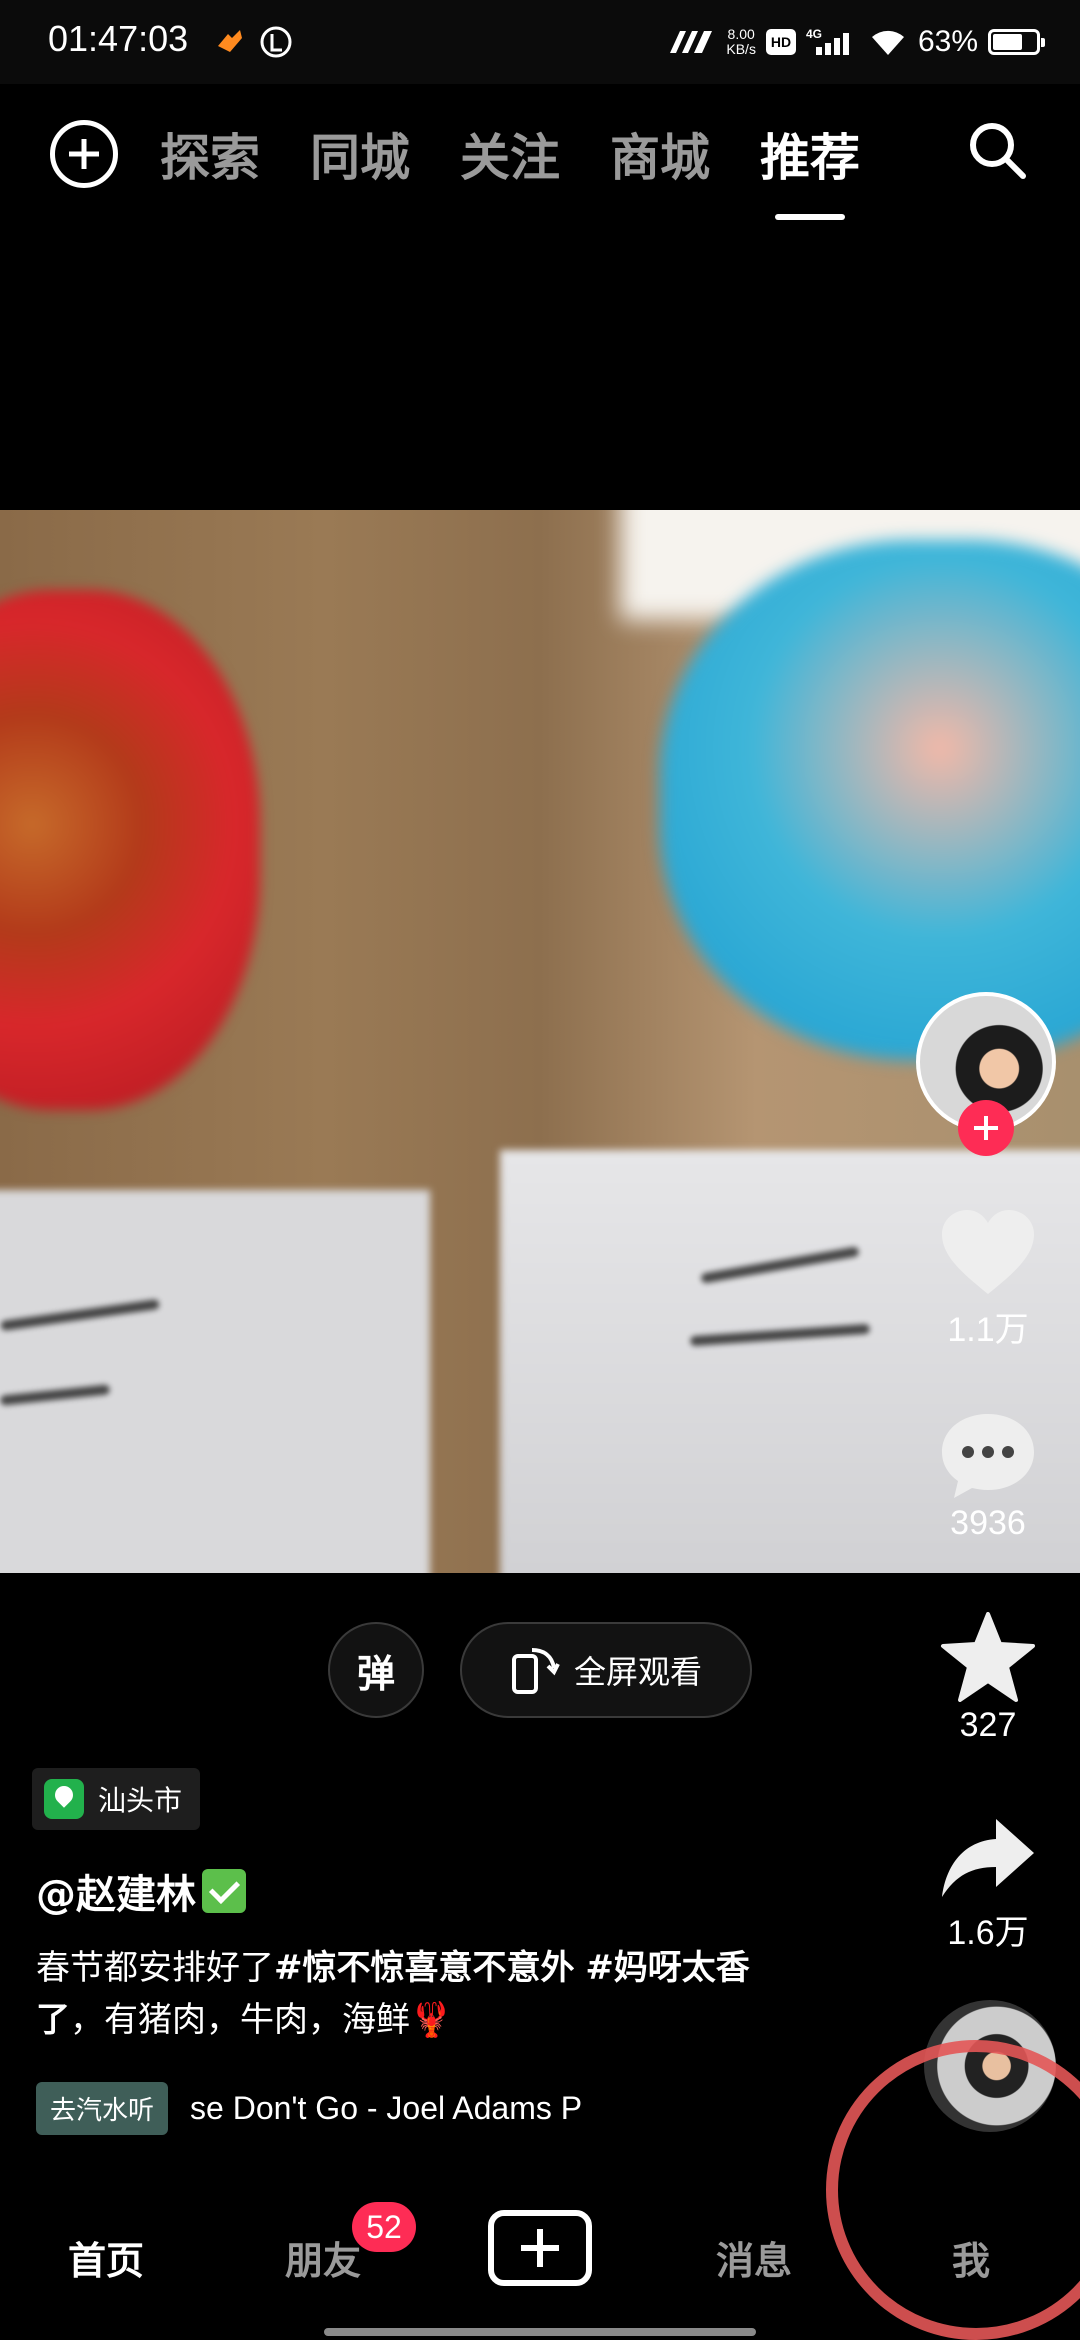 This screenshot has width=1080, height=2340. Describe the element at coordinates (396, 1994) in the screenshot. I see `video-caption: 春节都安排好了#惊不惊喜意不意外 #妈呀太香了，有猪肉，牛肉，海鲜🦞` at that location.